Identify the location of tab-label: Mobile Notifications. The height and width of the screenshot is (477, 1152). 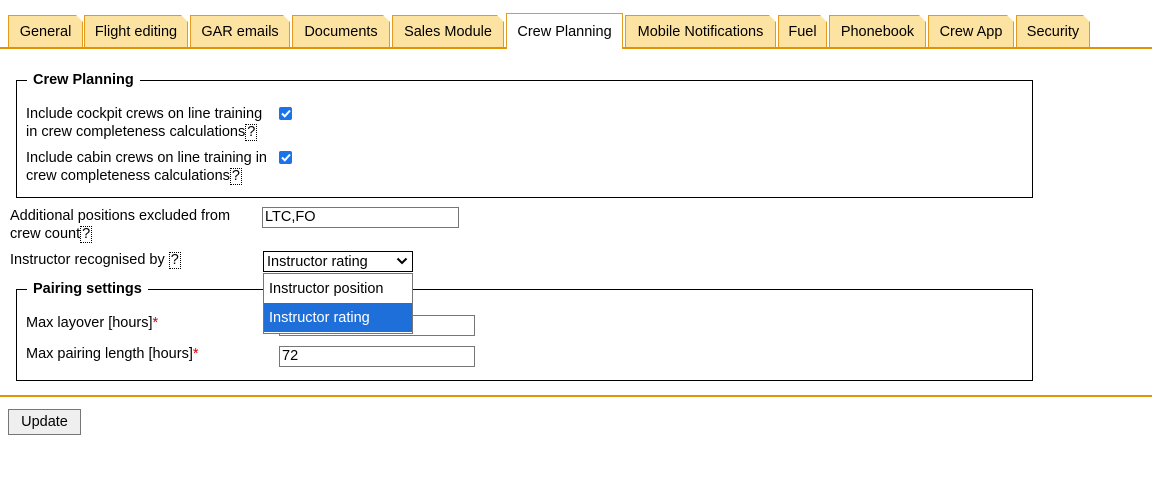
(700, 31).